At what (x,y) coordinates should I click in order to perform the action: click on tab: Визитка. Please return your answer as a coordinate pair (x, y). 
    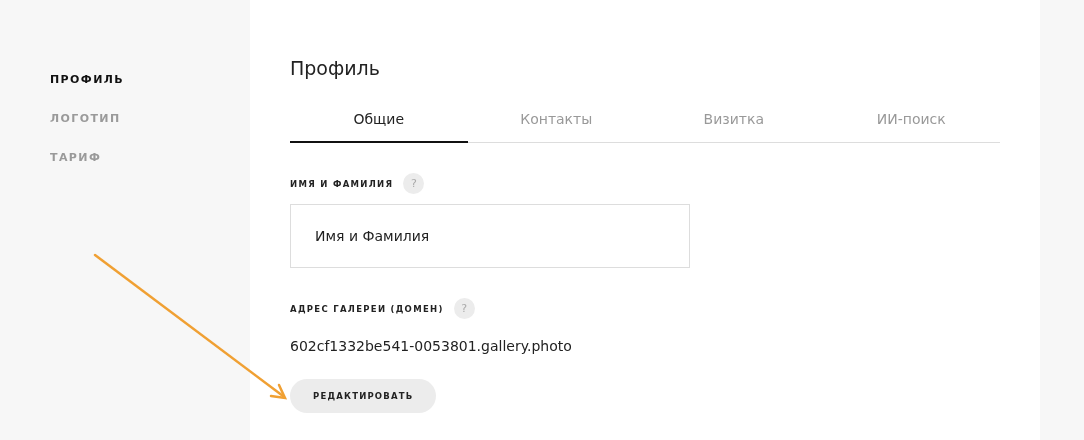
    Looking at the image, I should click on (734, 122).